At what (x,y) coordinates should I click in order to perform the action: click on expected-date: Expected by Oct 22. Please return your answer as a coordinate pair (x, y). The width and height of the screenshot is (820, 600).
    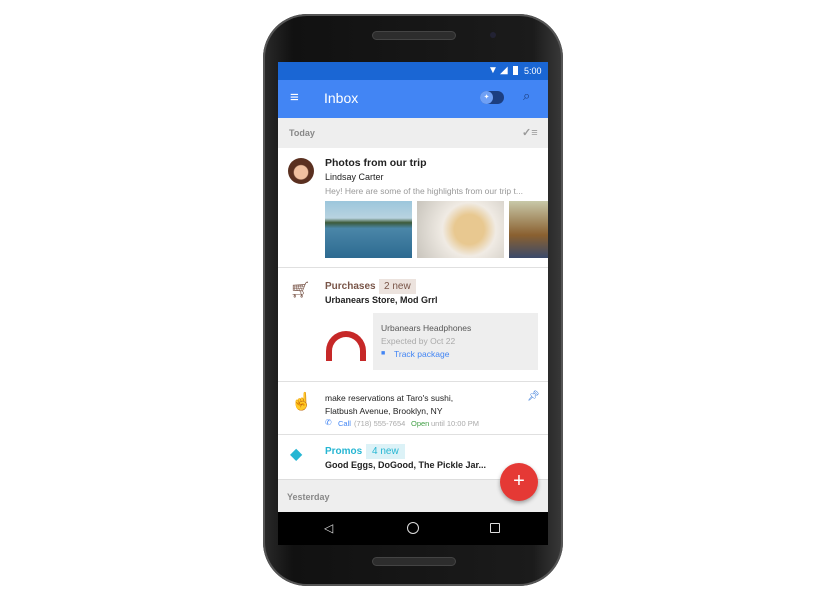
    Looking at the image, I should click on (418, 341).